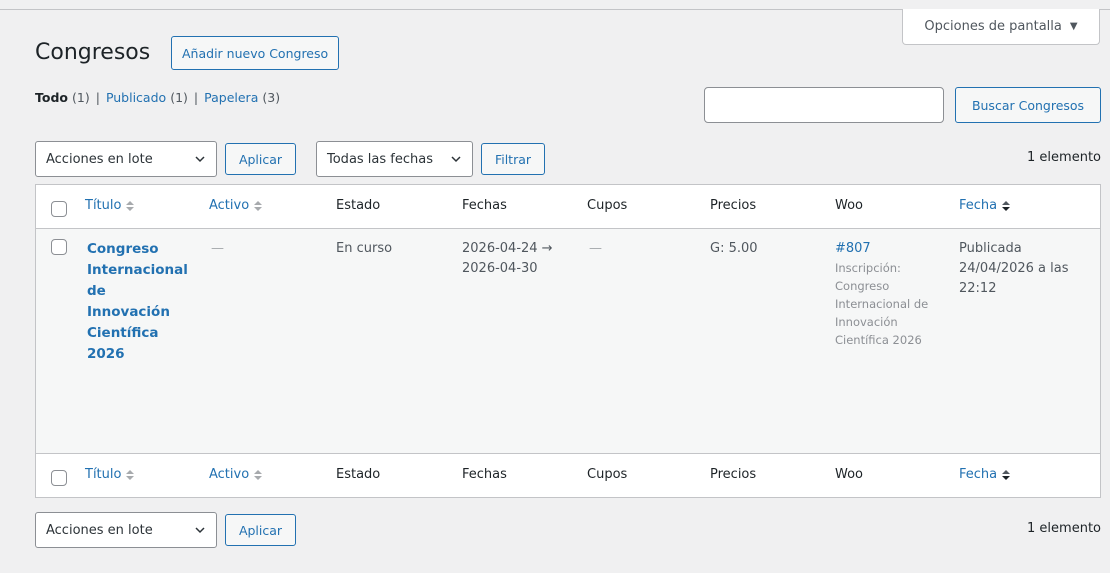 Image resolution: width=1110 pixels, height=573 pixels. What do you see at coordinates (364, 248) in the screenshot?
I see `row-status: En curso` at bounding box center [364, 248].